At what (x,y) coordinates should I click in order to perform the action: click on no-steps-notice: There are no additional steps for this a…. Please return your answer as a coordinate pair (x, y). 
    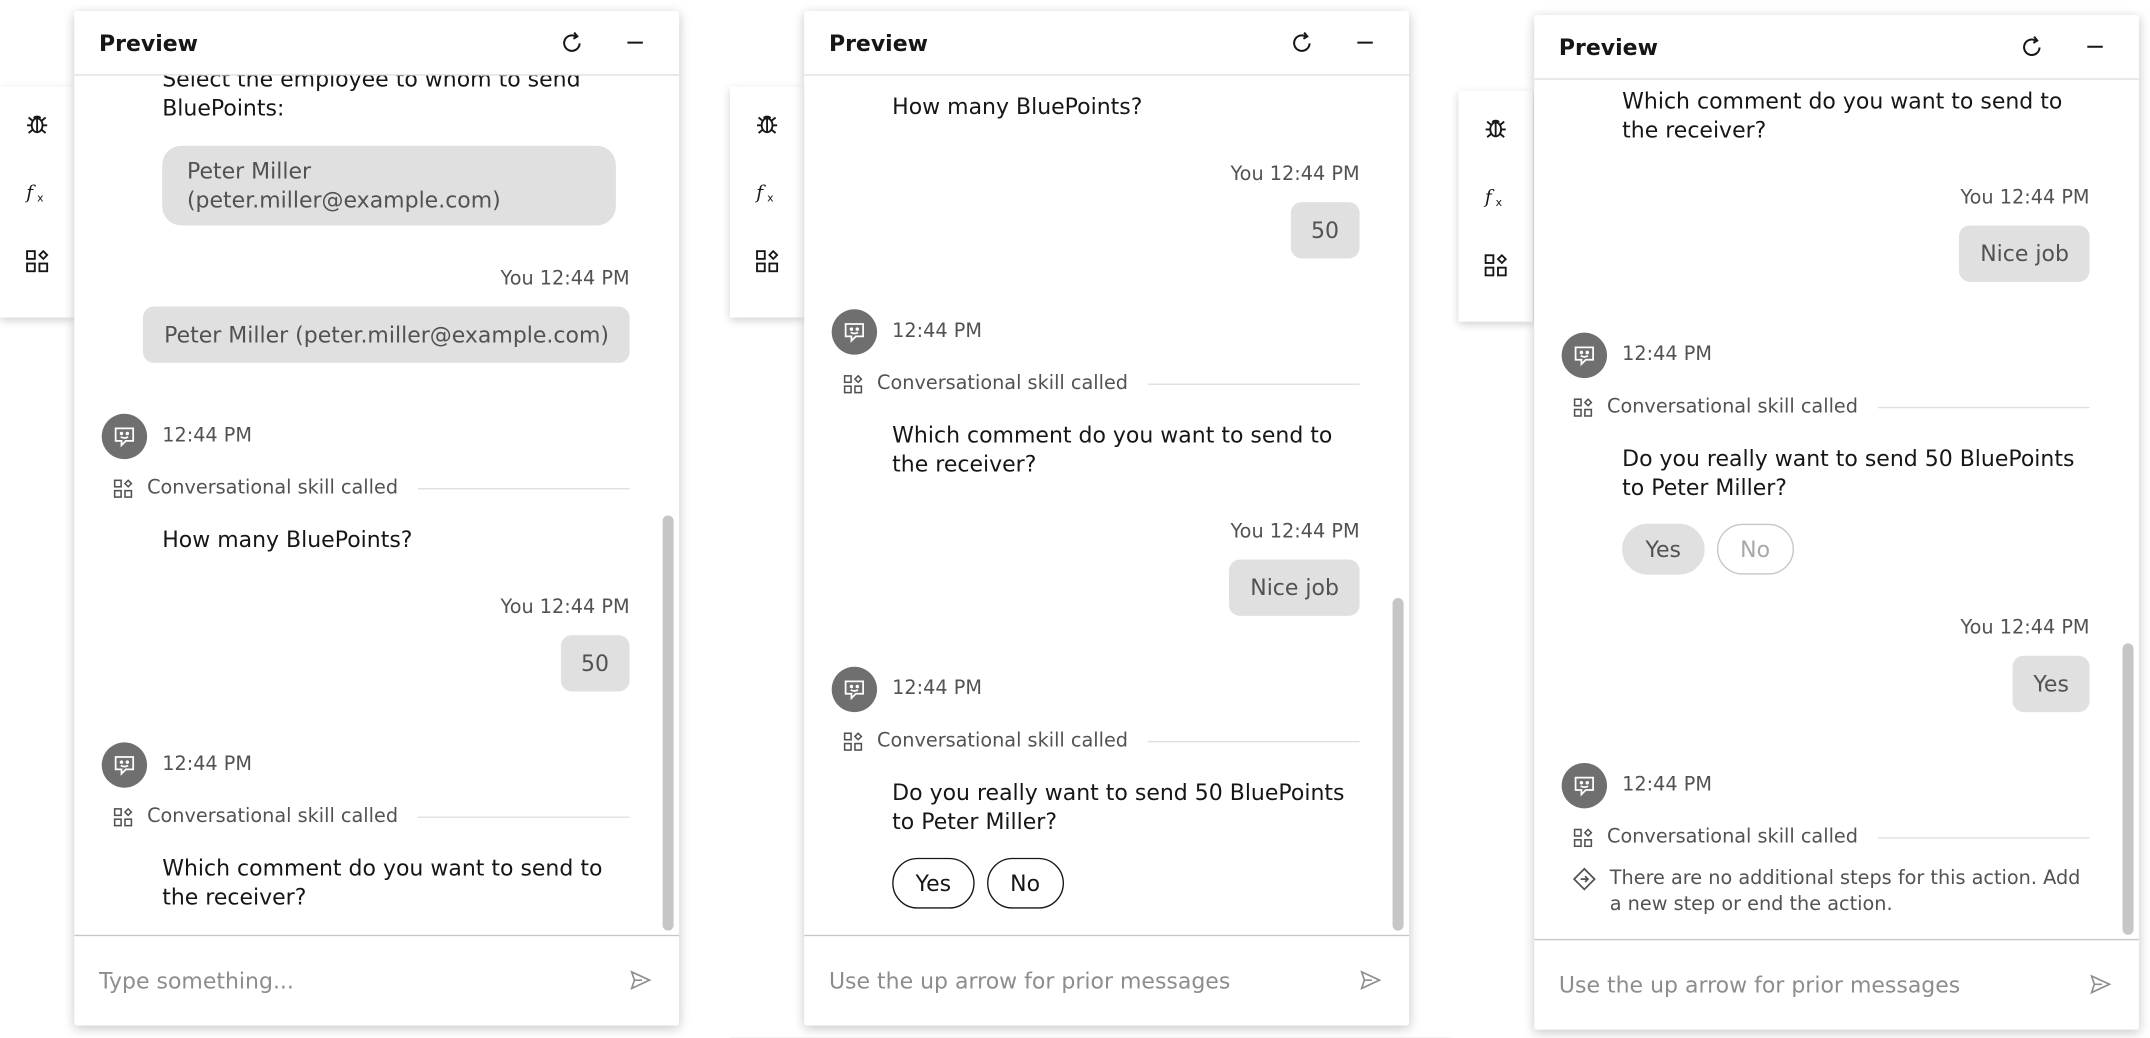
    Looking at the image, I should click on (1831, 892).